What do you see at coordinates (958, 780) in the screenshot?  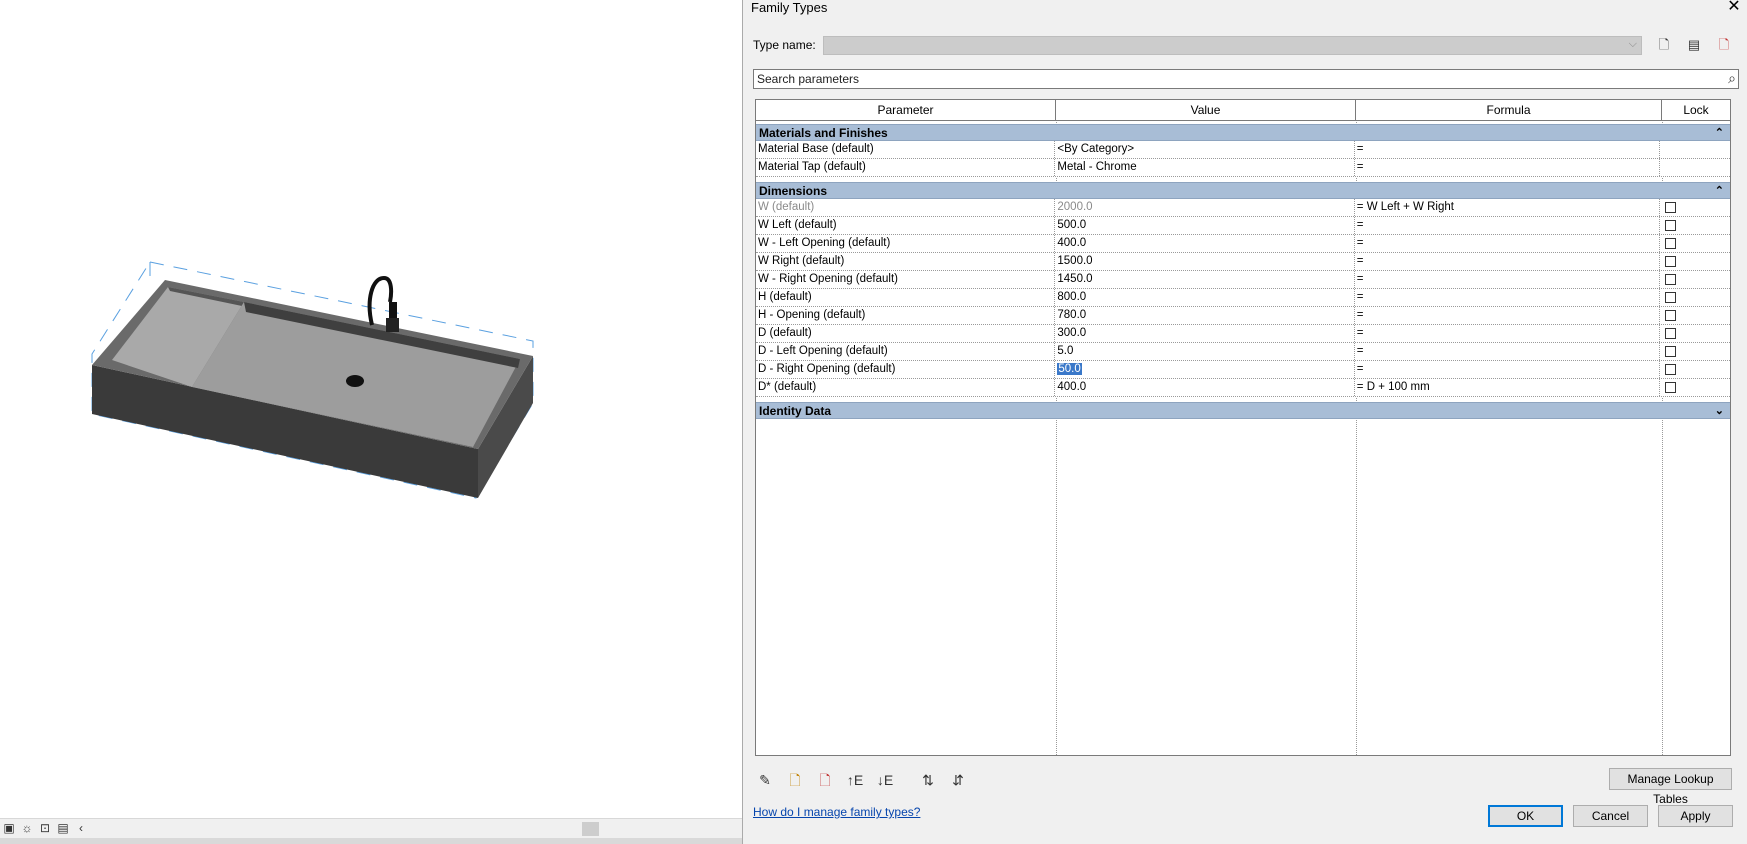 I see `sort-descending-icon: ⇵` at bounding box center [958, 780].